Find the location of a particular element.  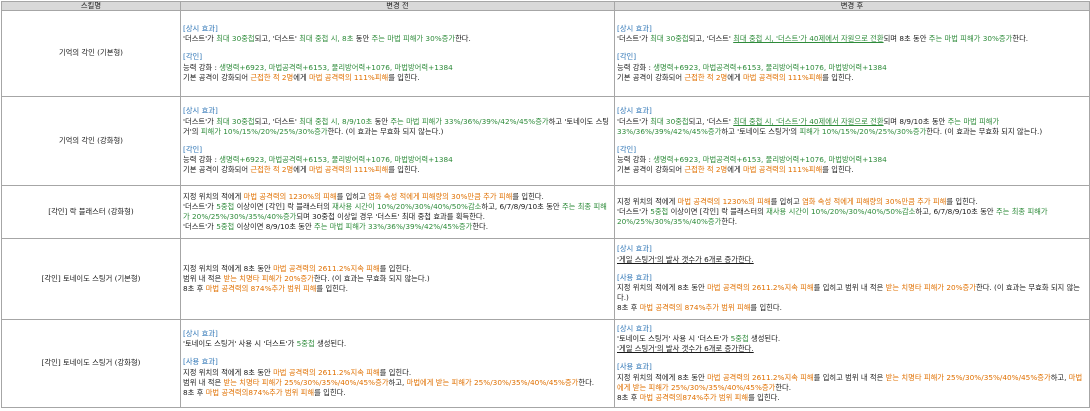

text-run: 되며 30중첩 이상일 경우 '더스트' 최대 중첩 효과를 획득한다. is located at coordinates (390, 216).